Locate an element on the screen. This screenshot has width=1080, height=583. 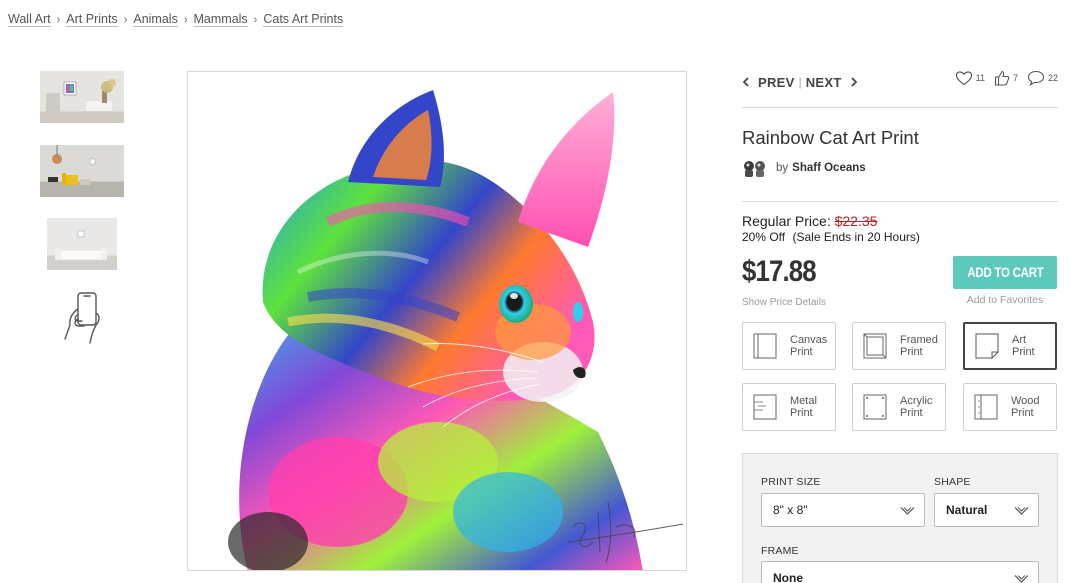
breadcrumb-animals: Animals is located at coordinates (155, 19).